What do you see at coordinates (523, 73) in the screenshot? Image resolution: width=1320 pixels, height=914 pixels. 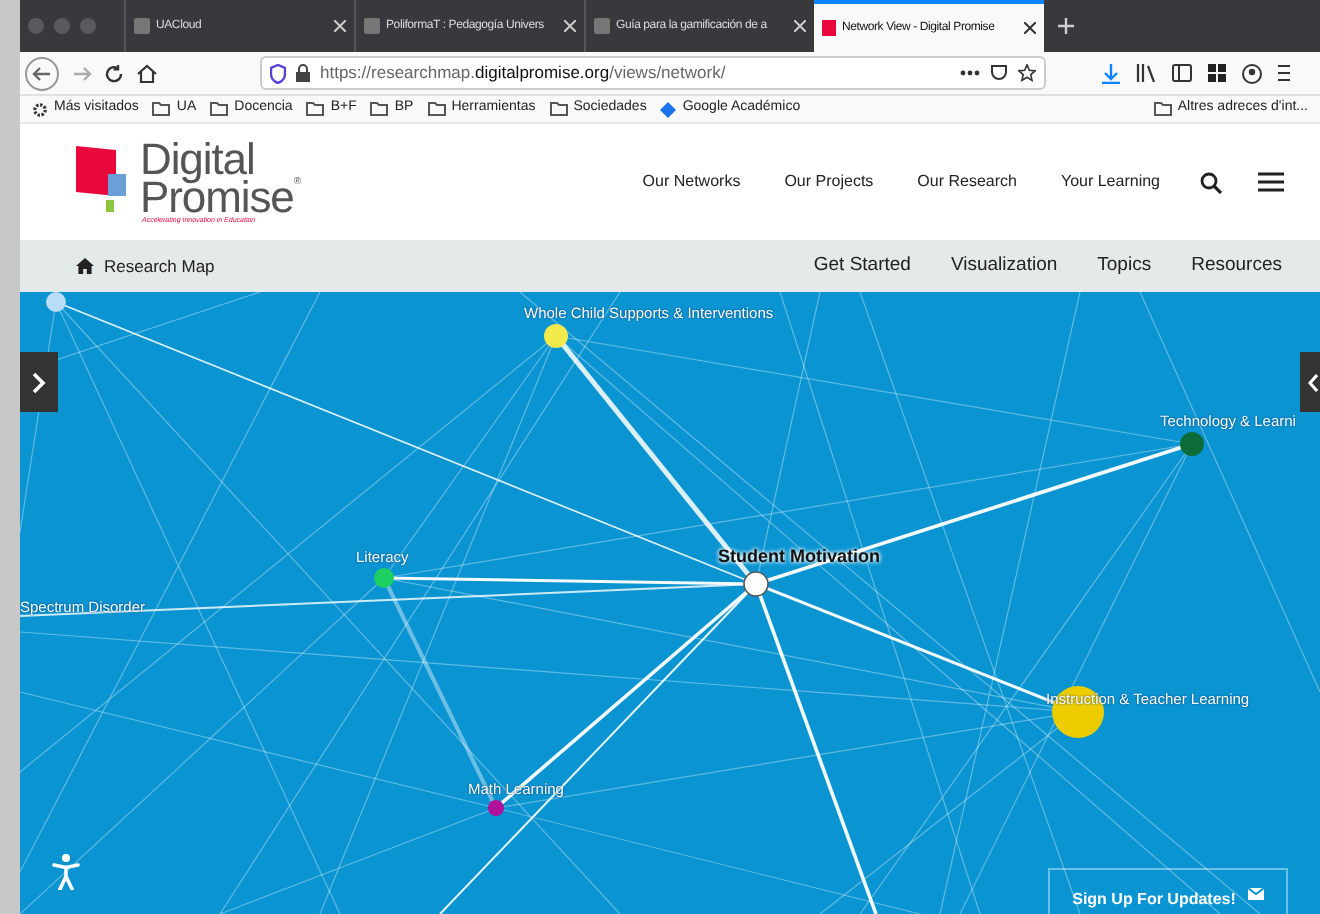 I see `url-text: https://researchmap.digitalpromise.org/views/network/` at bounding box center [523, 73].